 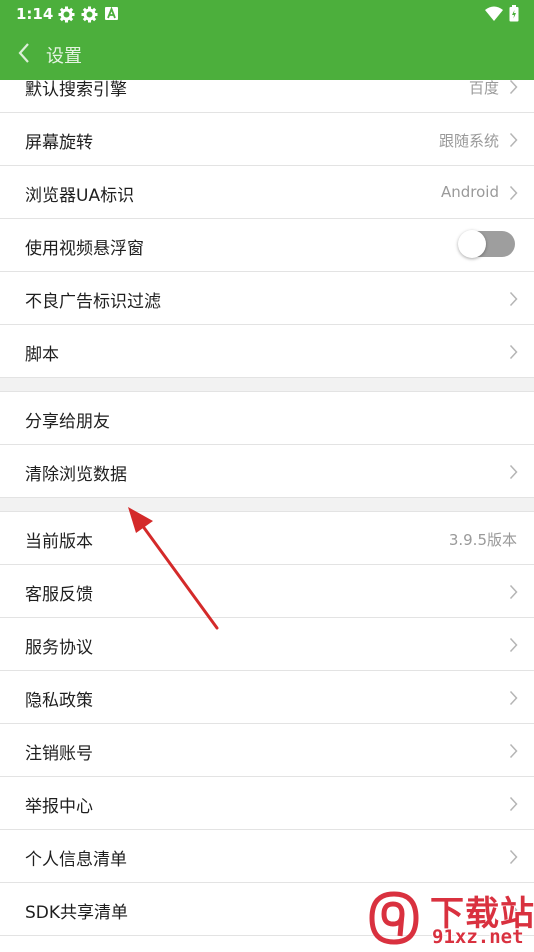 I want to click on setting-value: 跟随系统, so click(x=468, y=141).